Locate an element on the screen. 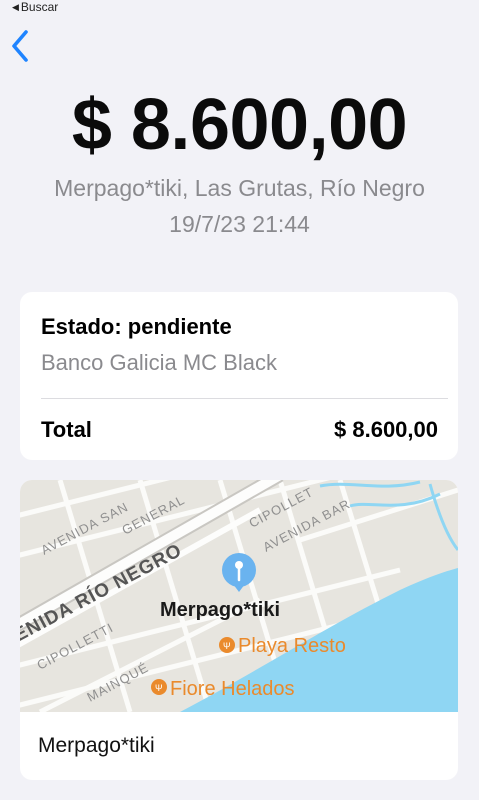  transaction-datetime: 19/7/23 21:44 is located at coordinates (239, 224).